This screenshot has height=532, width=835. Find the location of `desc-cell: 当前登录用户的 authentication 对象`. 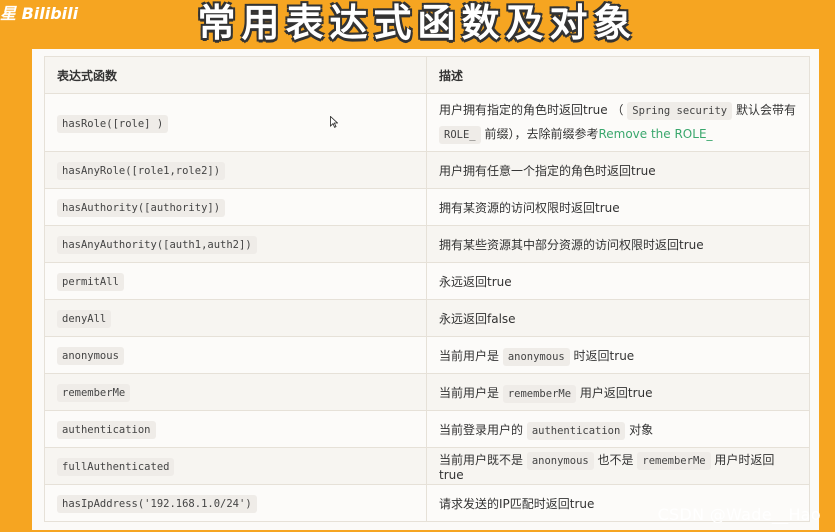

desc-cell: 当前登录用户的 authentication 对象 is located at coordinates (618, 429).